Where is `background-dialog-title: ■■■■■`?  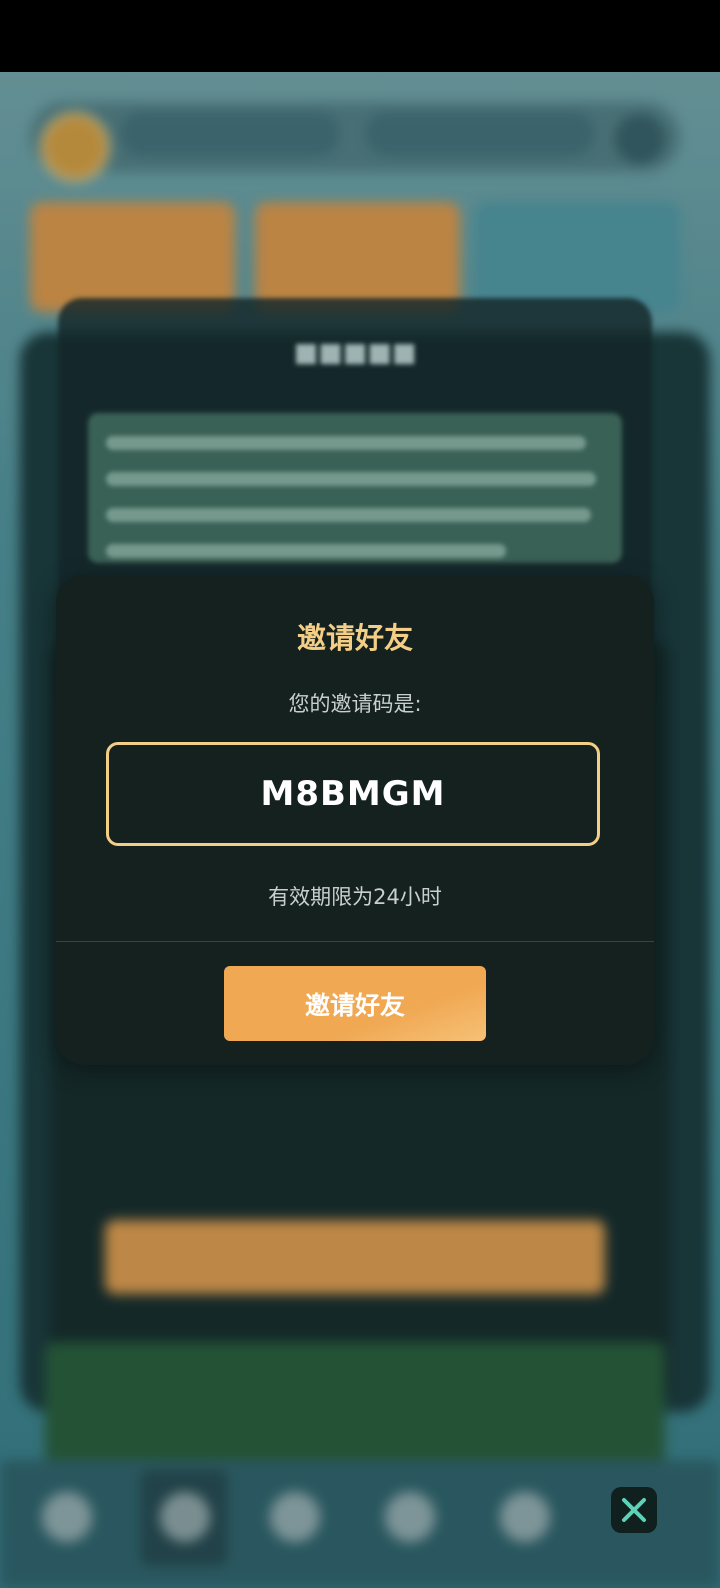
background-dialog-title: ■■■■■ is located at coordinates (355, 353).